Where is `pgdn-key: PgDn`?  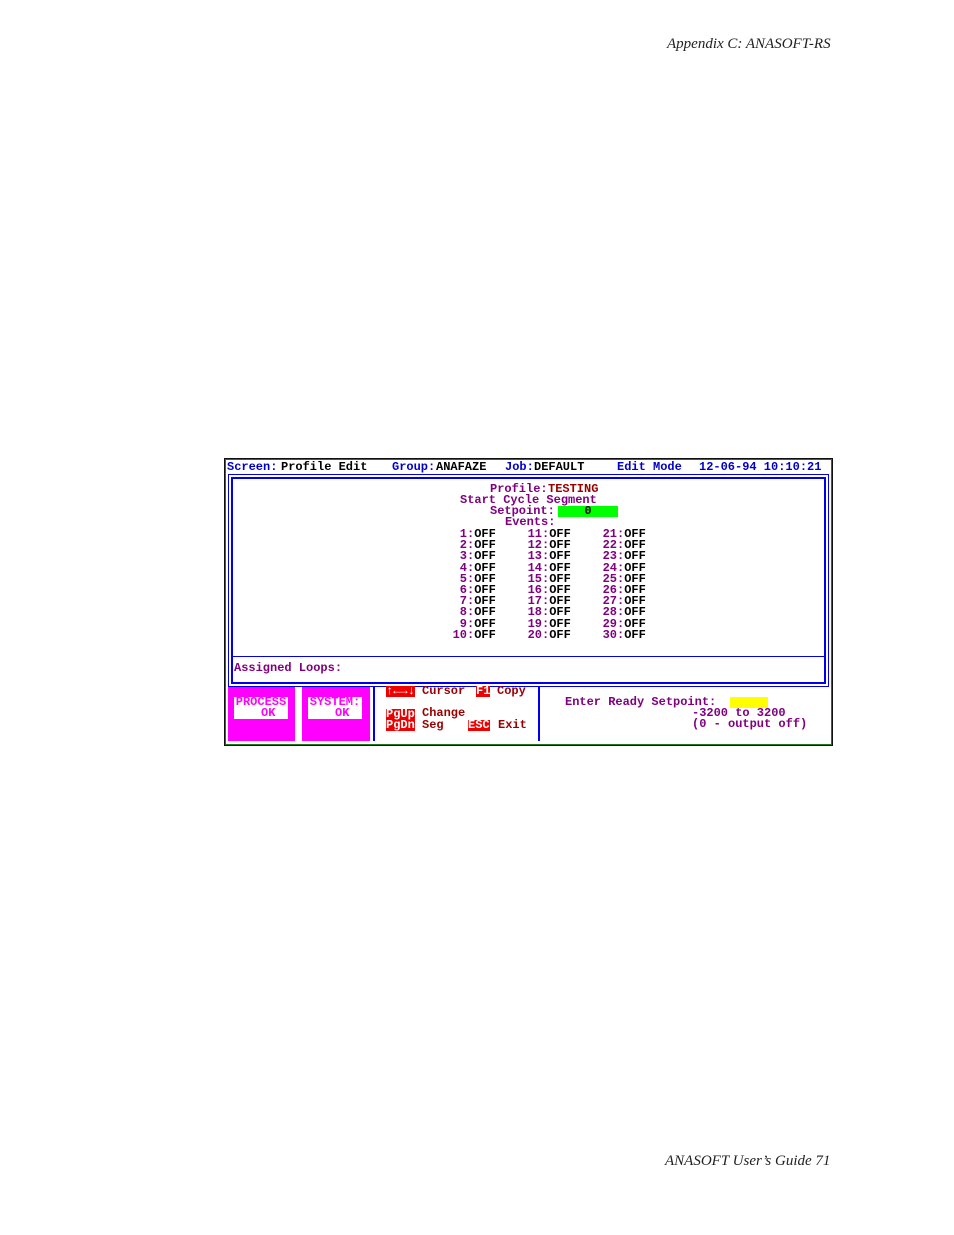 pgdn-key: PgDn is located at coordinates (400, 725).